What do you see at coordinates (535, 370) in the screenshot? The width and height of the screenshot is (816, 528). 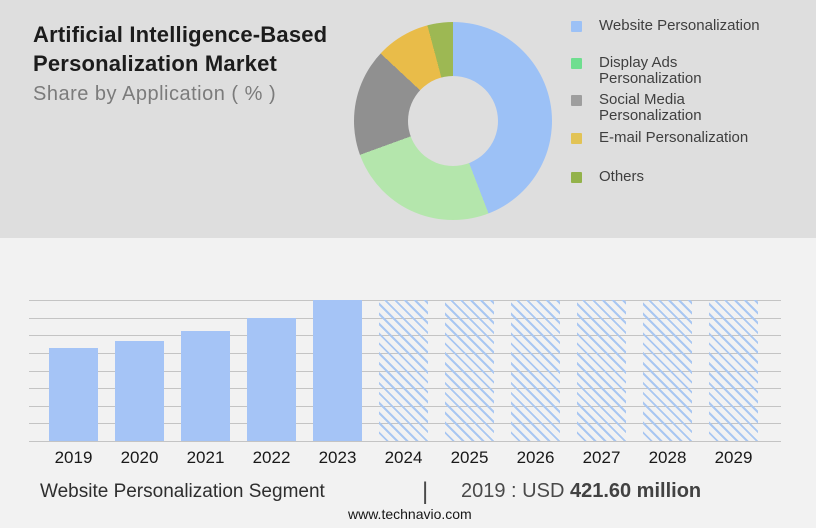 I see `forecast-bar-2026` at bounding box center [535, 370].